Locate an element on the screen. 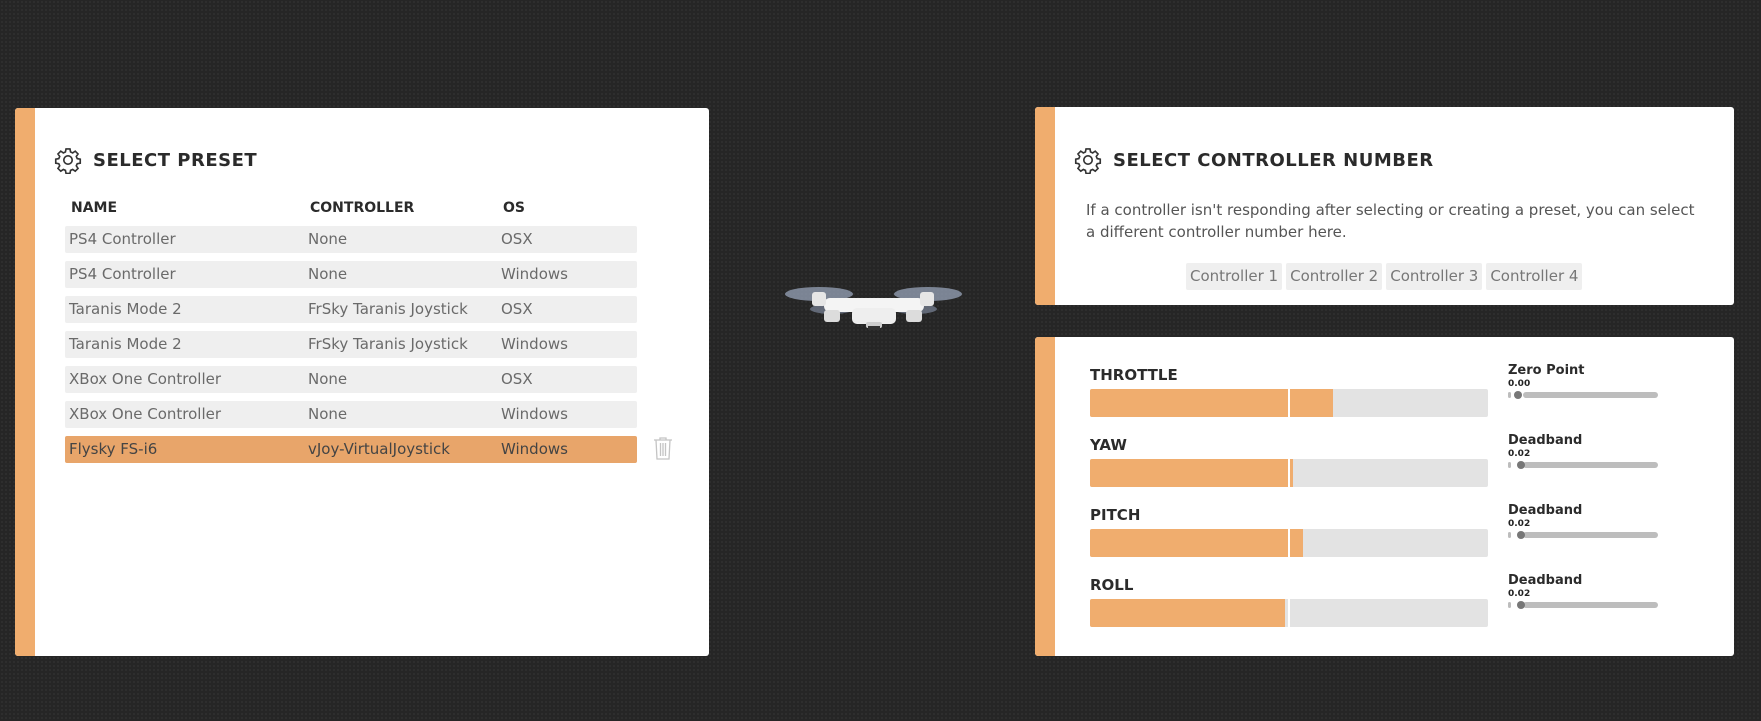 The height and width of the screenshot is (721, 1761). axis-throttle: THROTTLE Zero Point 0.00 is located at coordinates (1390, 394).